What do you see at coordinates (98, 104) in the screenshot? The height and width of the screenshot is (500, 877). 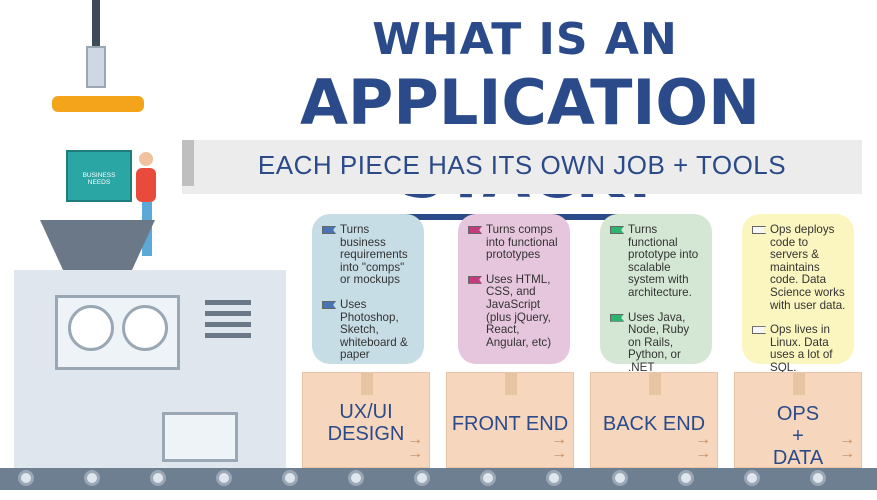 I see `machine-claw` at bounding box center [98, 104].